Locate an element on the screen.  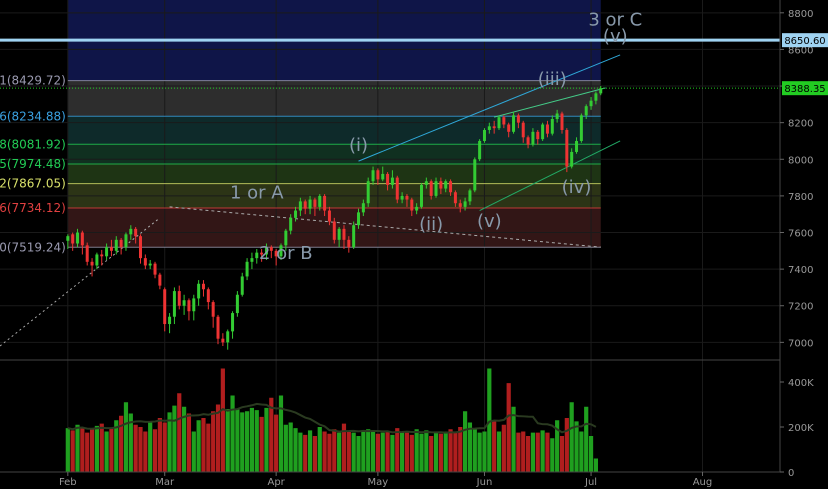
x-tick-label: Aug is located at coordinates (703, 482).